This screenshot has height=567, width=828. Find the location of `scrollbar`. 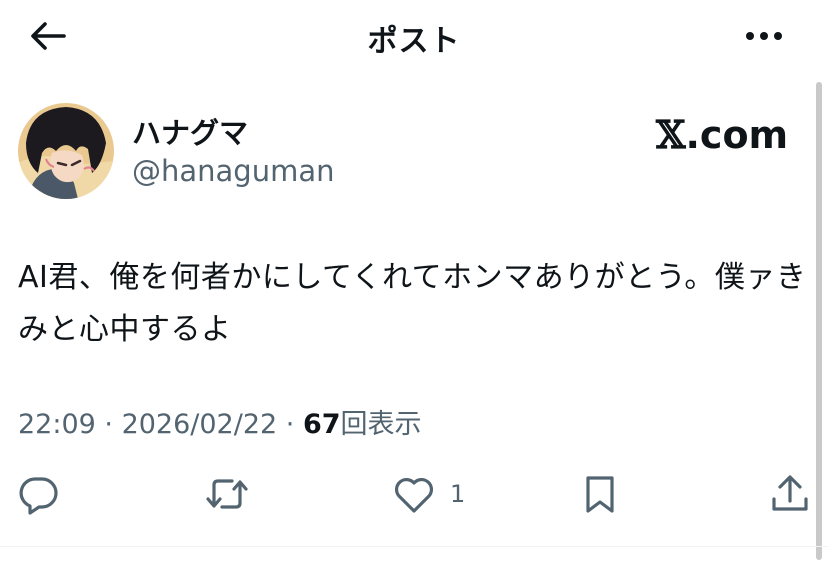

scrollbar is located at coordinates (819, 321).